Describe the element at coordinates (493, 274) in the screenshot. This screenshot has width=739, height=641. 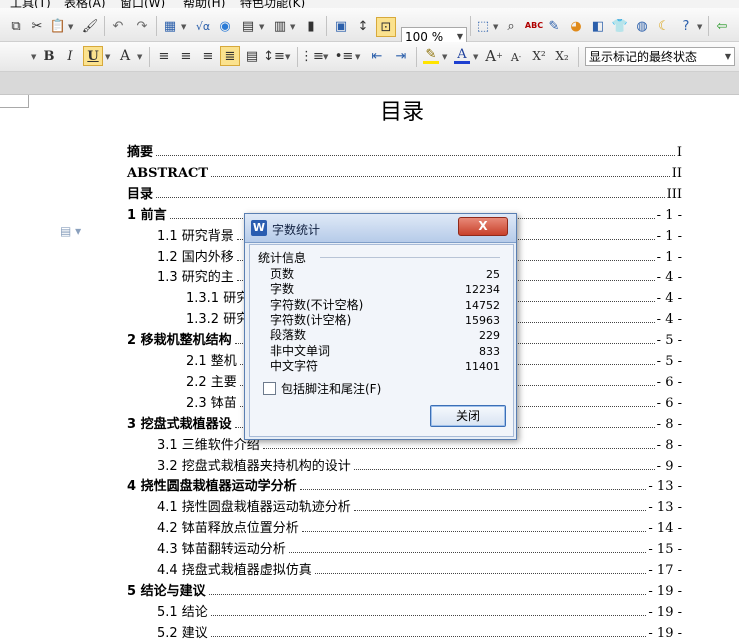
I see `stat-value: 25` at that location.